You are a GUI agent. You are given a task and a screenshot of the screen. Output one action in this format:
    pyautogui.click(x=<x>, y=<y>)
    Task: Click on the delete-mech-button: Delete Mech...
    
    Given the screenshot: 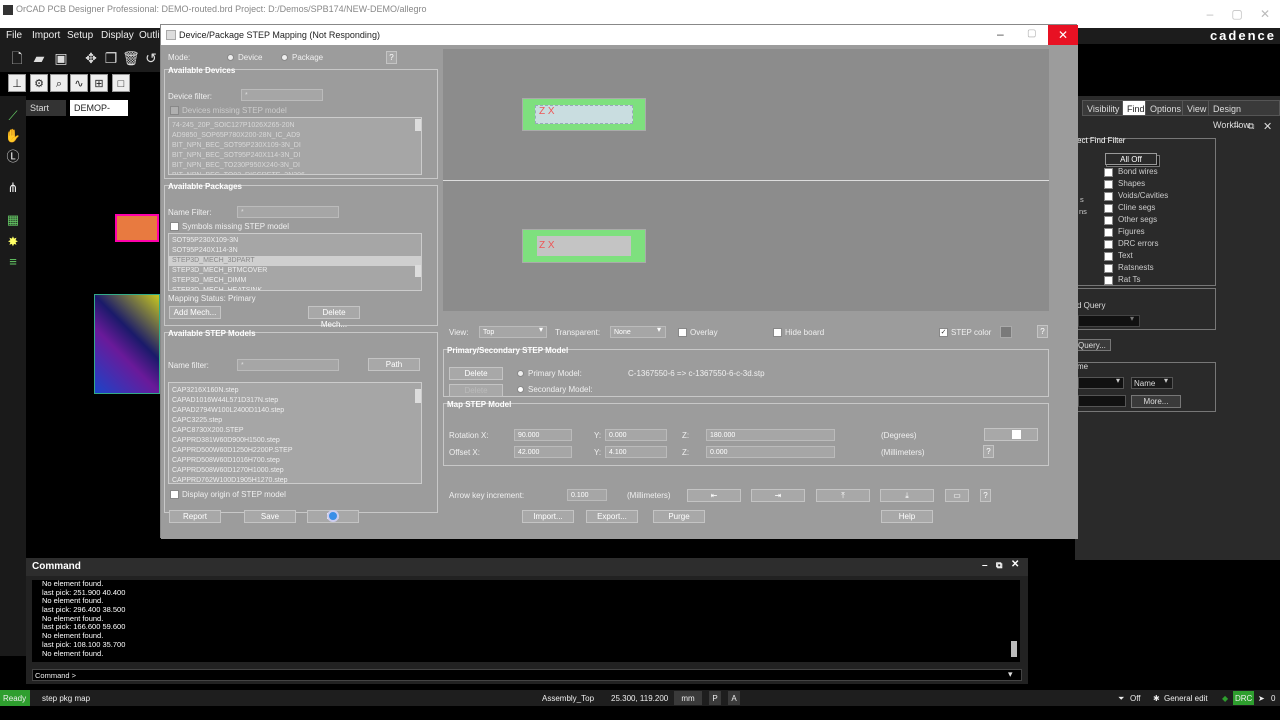 What is the action you would take?
    pyautogui.click(x=334, y=317)
    